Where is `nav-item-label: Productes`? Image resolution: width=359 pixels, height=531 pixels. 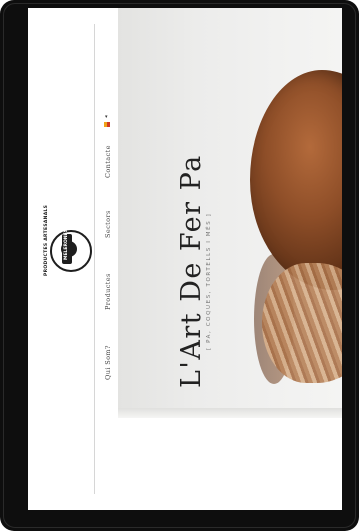
nav-item-label: Productes is located at coordinates (108, 291).